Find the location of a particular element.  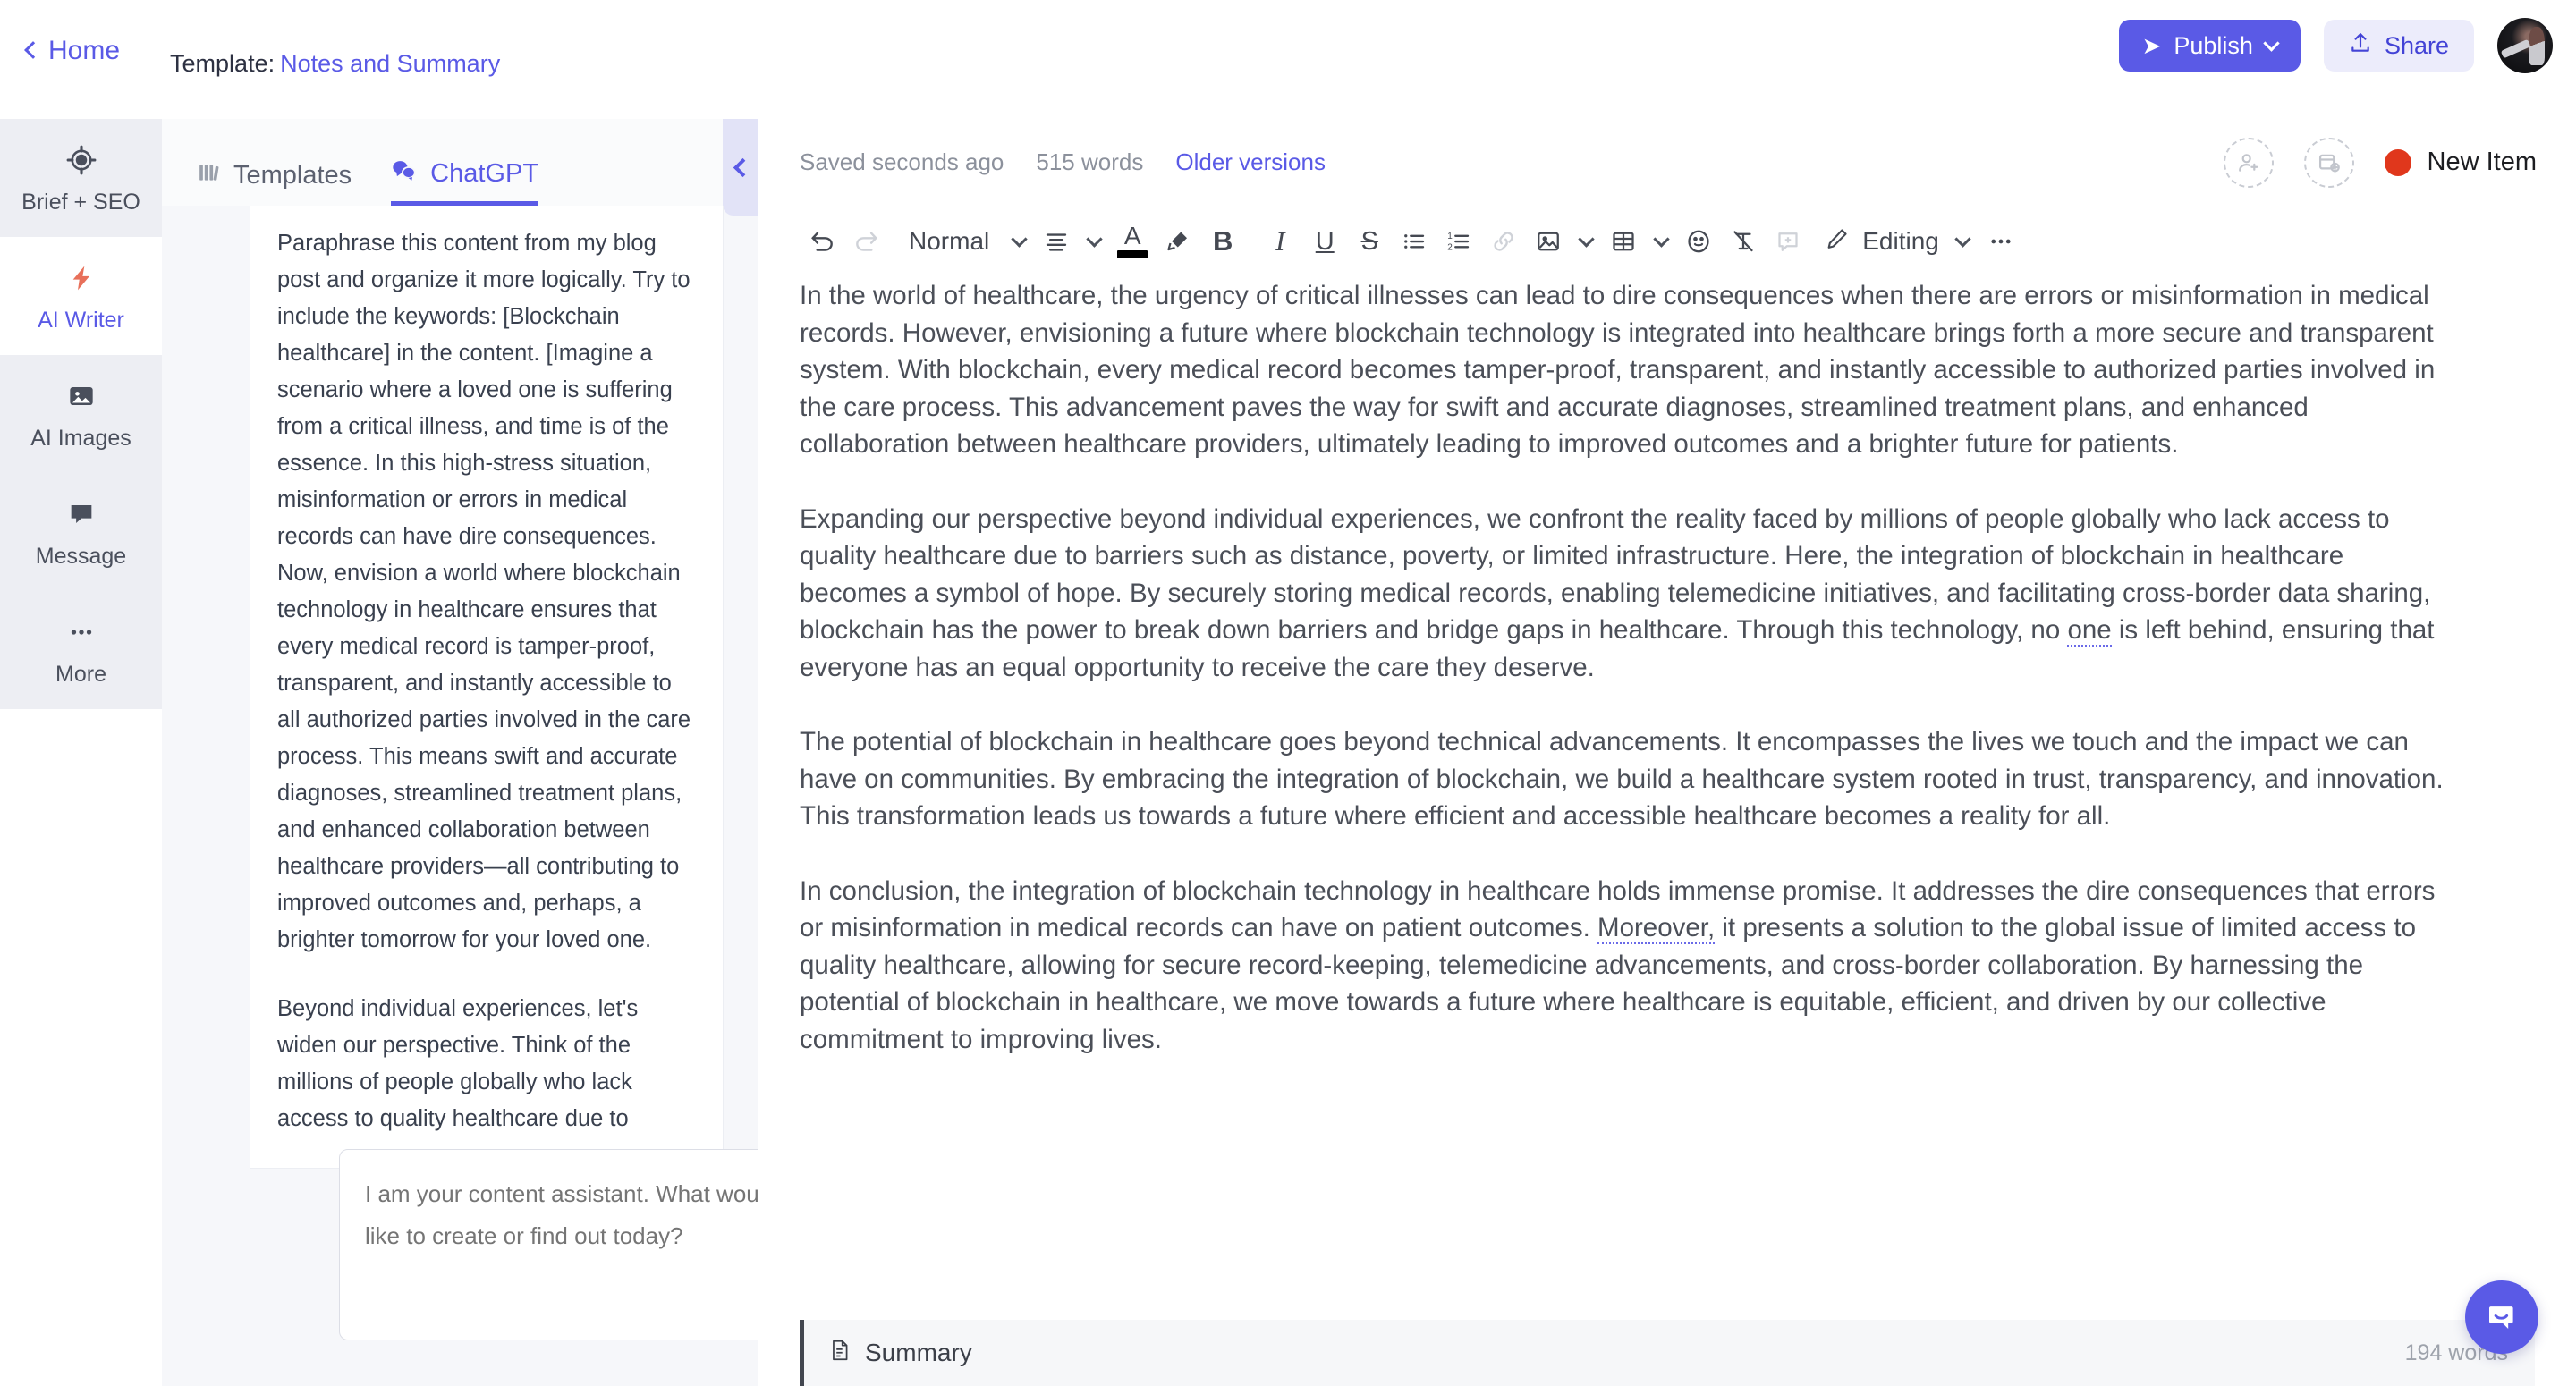

underline-button: U is located at coordinates (1324, 241).